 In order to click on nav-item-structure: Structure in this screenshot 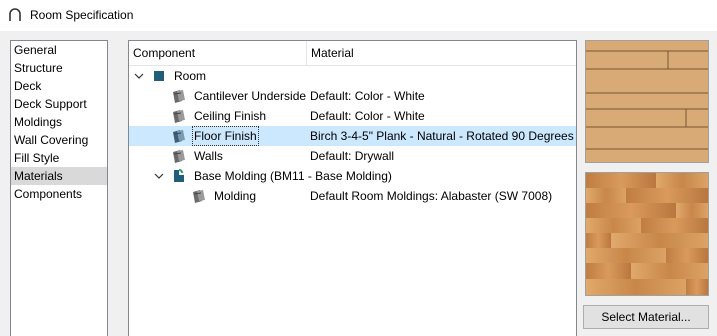, I will do `click(59, 68)`.